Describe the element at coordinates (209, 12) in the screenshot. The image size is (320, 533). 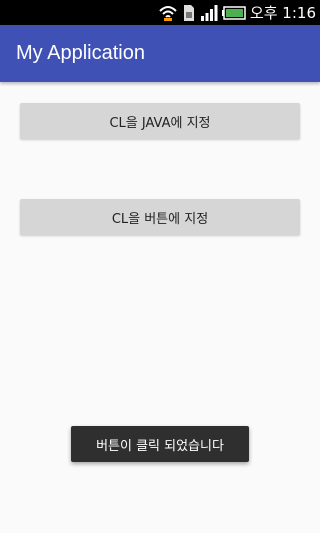
I see `signal-icon` at that location.